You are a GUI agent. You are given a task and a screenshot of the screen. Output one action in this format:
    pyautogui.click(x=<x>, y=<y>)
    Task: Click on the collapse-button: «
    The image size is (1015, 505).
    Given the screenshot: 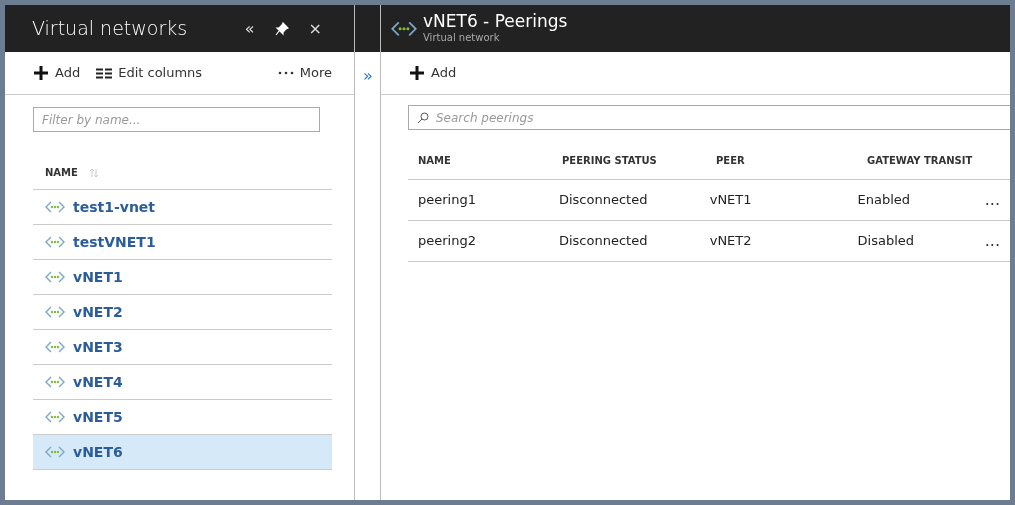 What is the action you would take?
    pyautogui.click(x=249, y=28)
    